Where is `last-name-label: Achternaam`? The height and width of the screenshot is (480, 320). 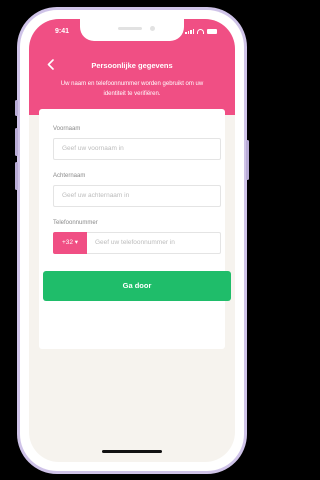 last-name-label: Achternaam is located at coordinates (69, 176).